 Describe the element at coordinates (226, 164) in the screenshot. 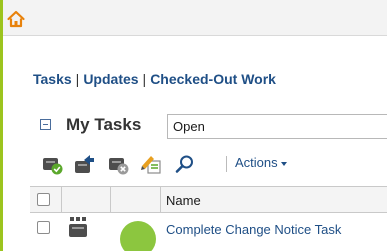

I see `toolbar-divider` at that location.